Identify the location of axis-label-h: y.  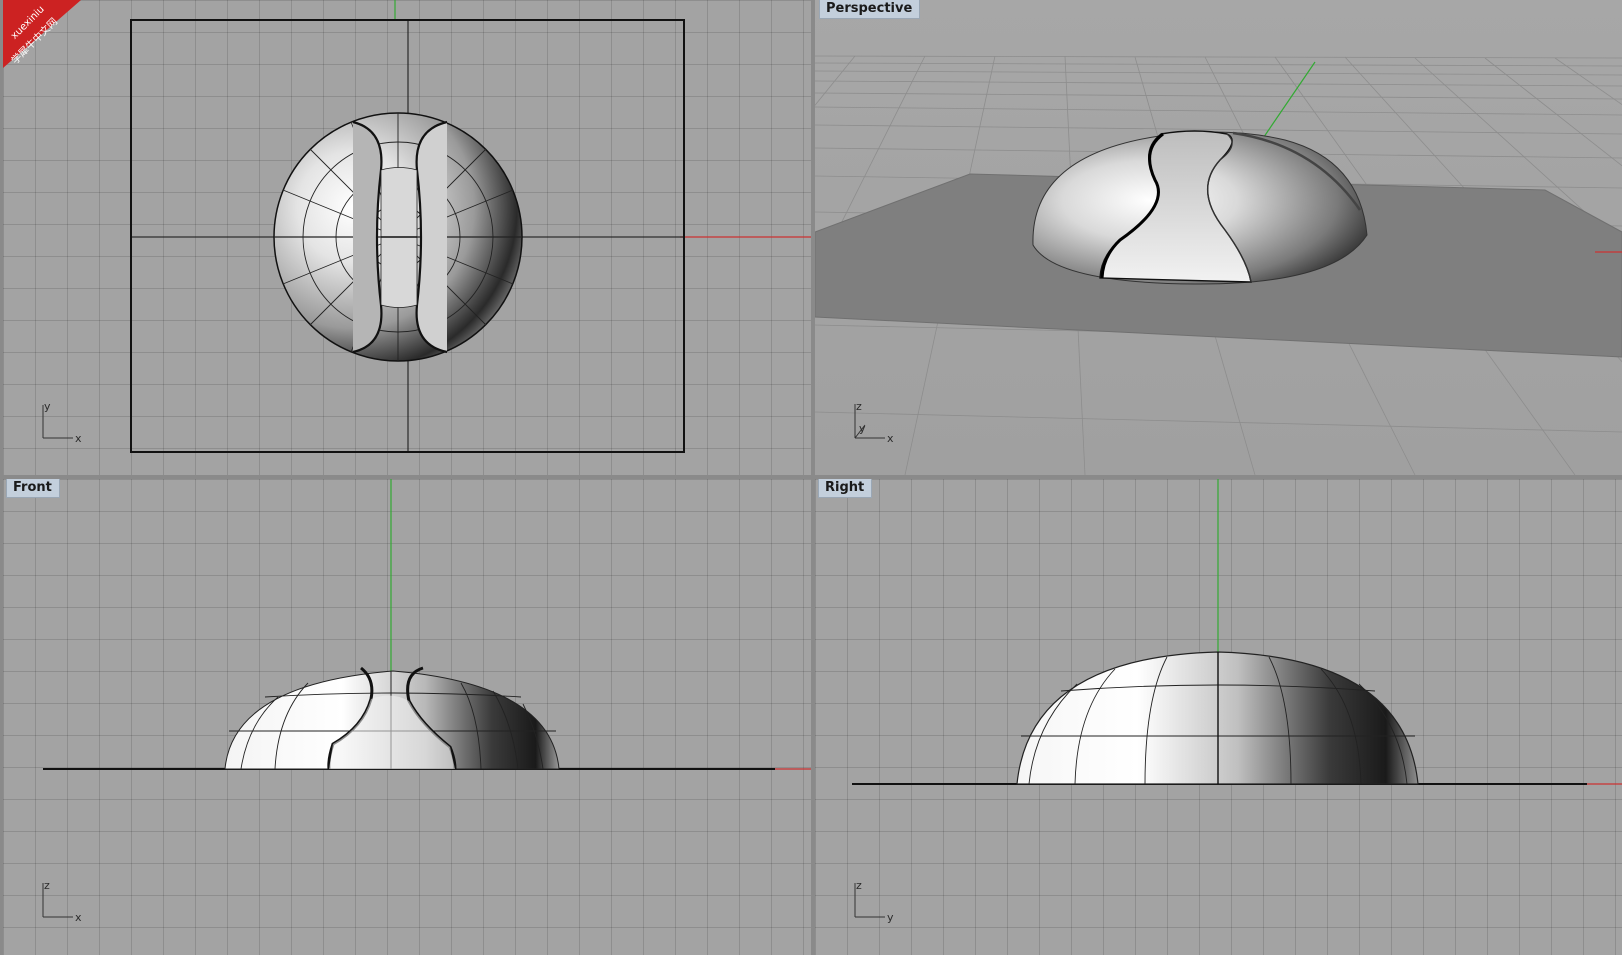
(890, 917).